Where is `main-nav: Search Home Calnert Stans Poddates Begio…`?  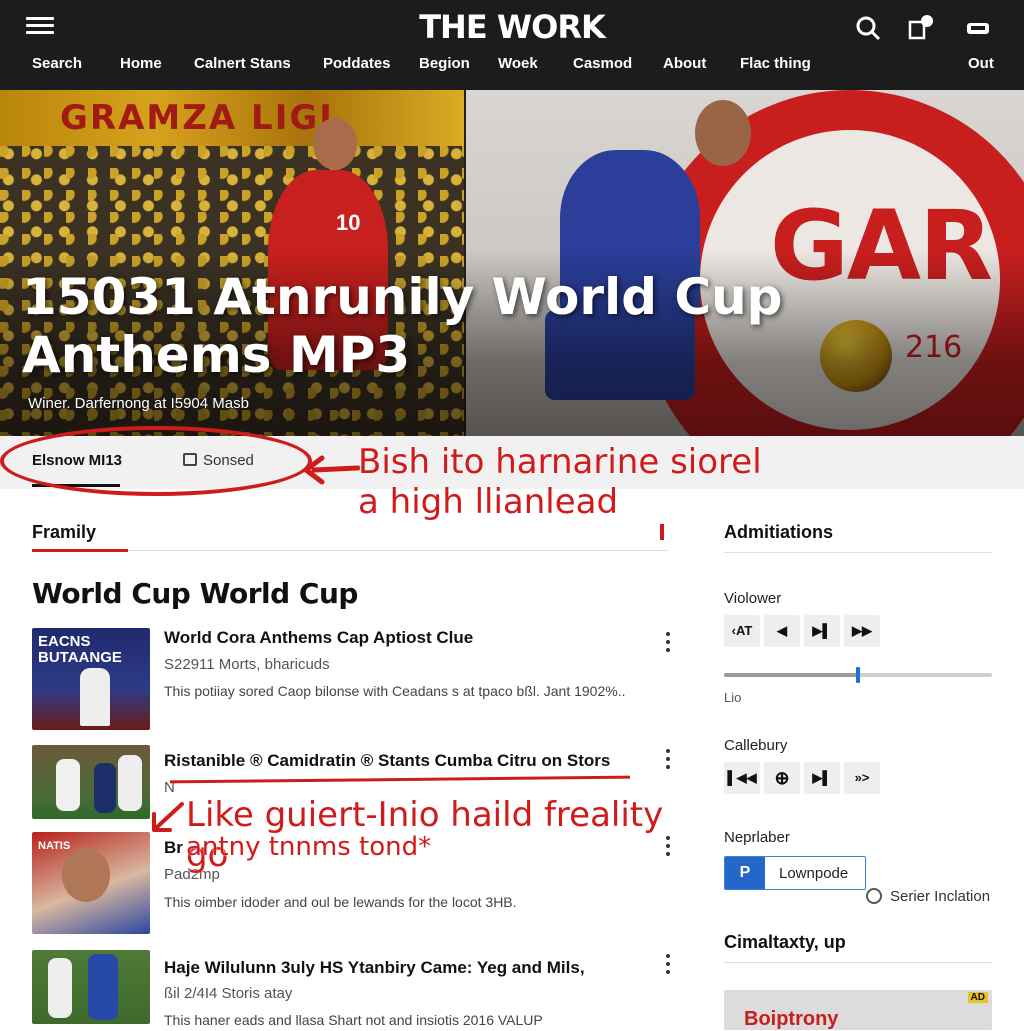
main-nav: Search Home Calnert Stans Poddates Begio… is located at coordinates (512, 66).